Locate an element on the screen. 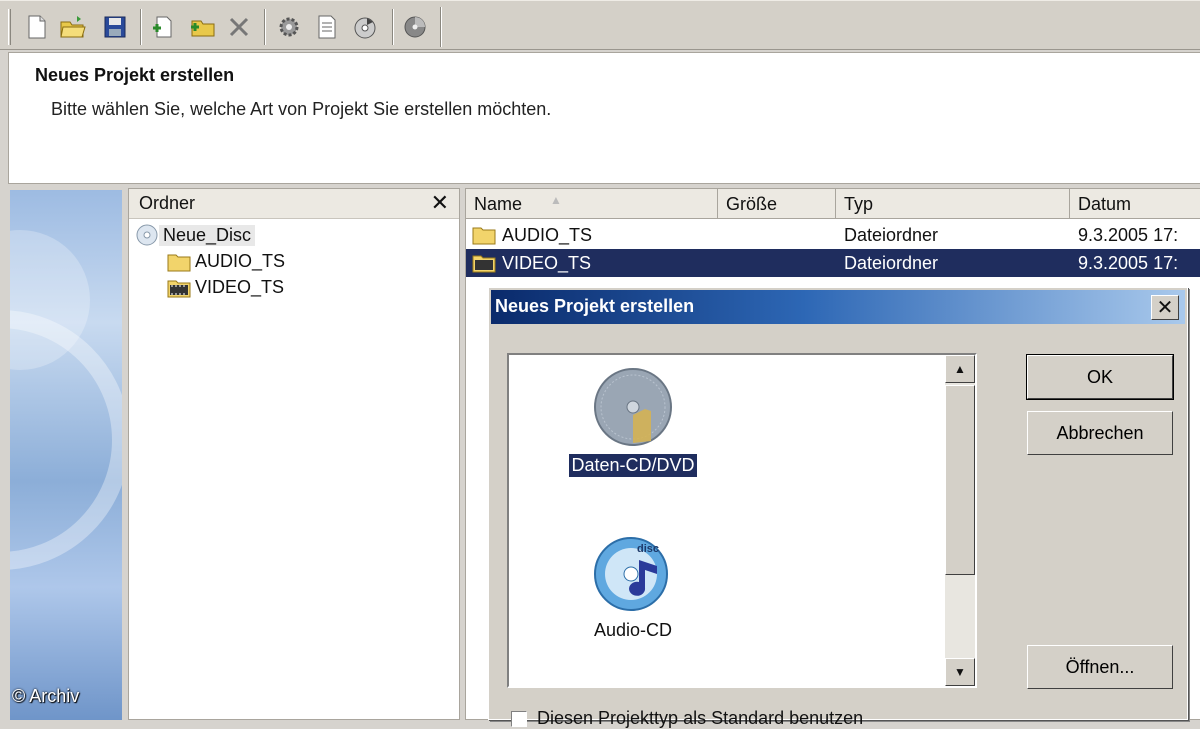  column-header-label: Typ is located at coordinates (859, 204).